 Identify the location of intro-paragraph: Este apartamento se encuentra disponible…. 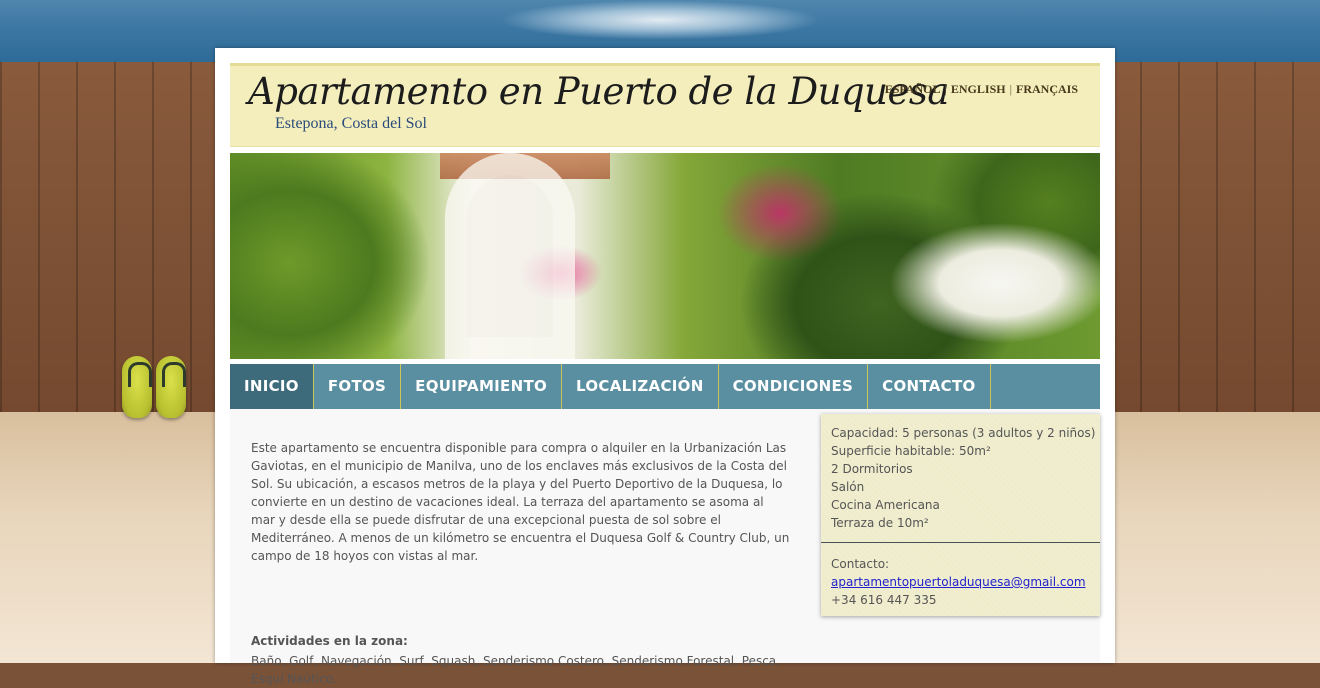
(520, 502).